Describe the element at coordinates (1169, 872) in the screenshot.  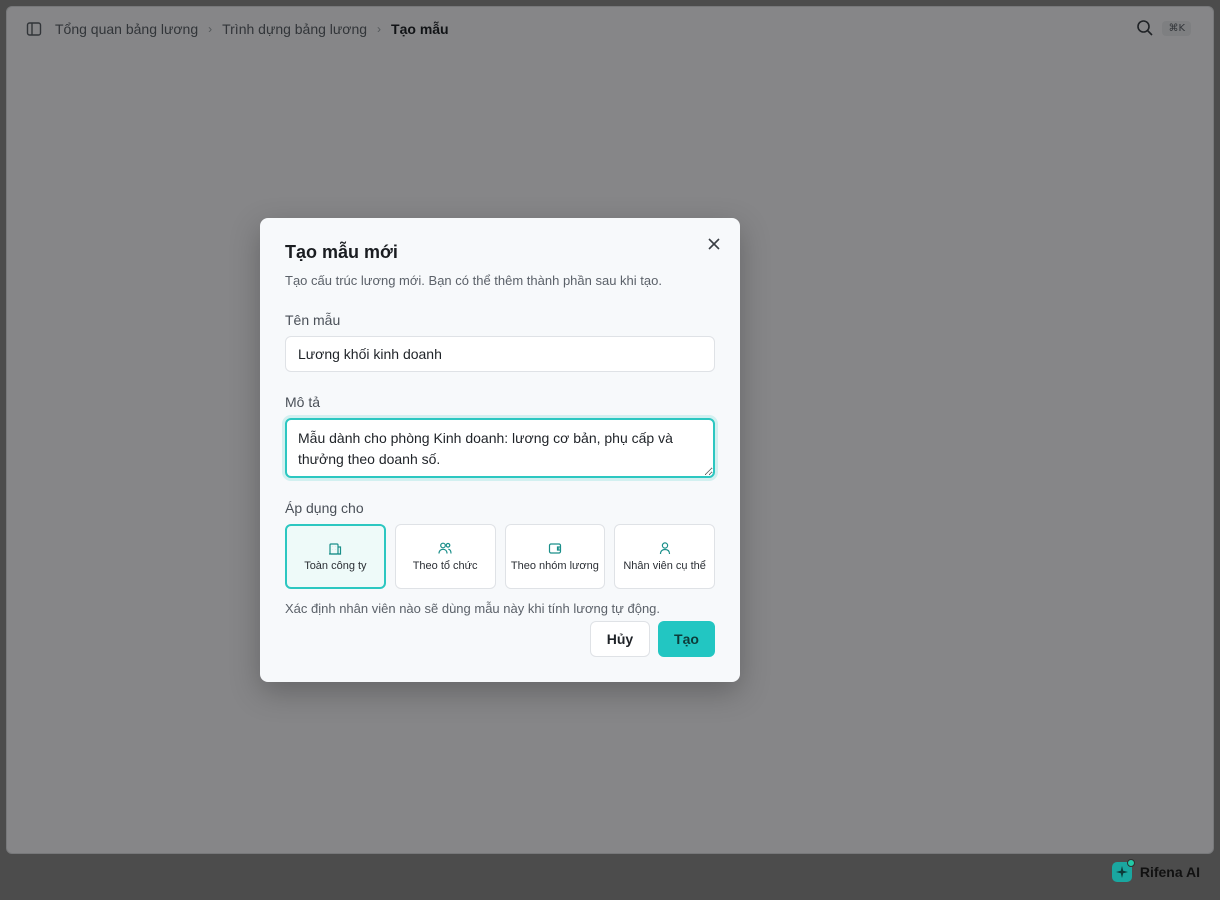
I see `assistant-label: Rifena AI` at that location.